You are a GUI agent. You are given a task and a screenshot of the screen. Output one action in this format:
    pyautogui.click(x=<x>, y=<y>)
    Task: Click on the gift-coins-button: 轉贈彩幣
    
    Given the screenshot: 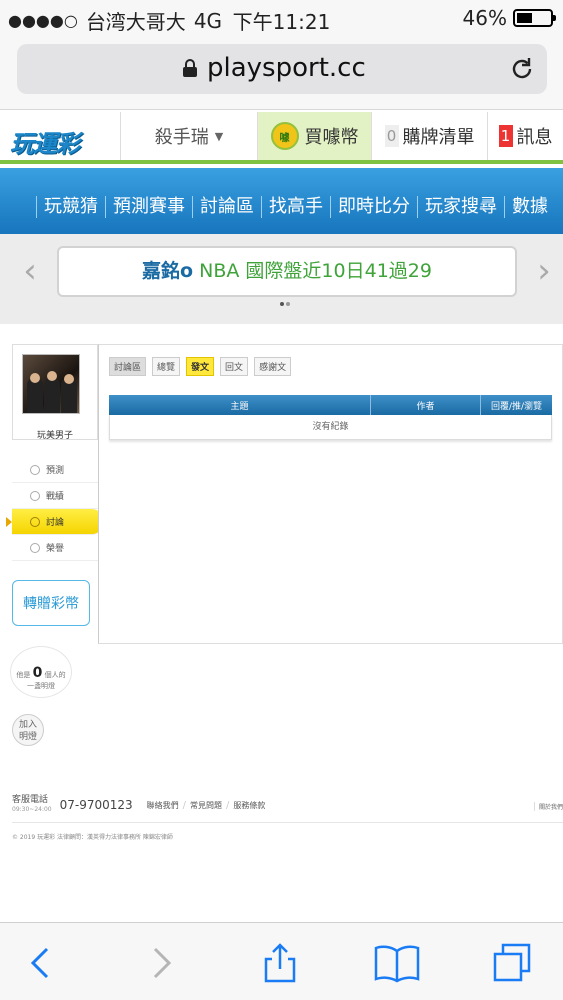 What is the action you would take?
    pyautogui.click(x=51, y=603)
    